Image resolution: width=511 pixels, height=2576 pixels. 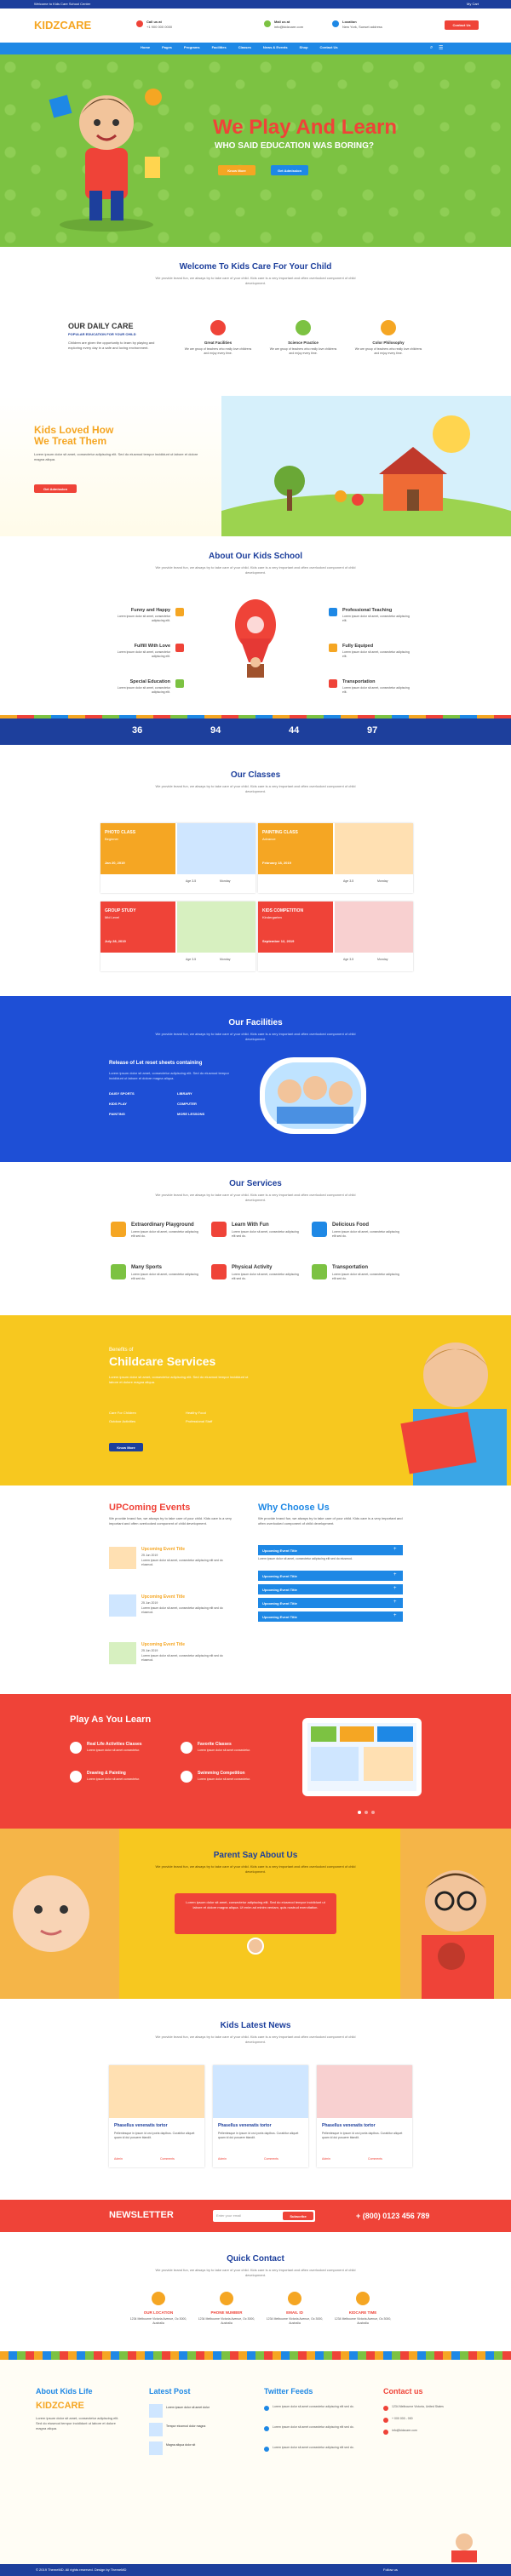 What do you see at coordinates (102, 334) in the screenshot?
I see `daily-care-subtitle: POPULAR EDUCATION FOR YOUR CHILD` at bounding box center [102, 334].